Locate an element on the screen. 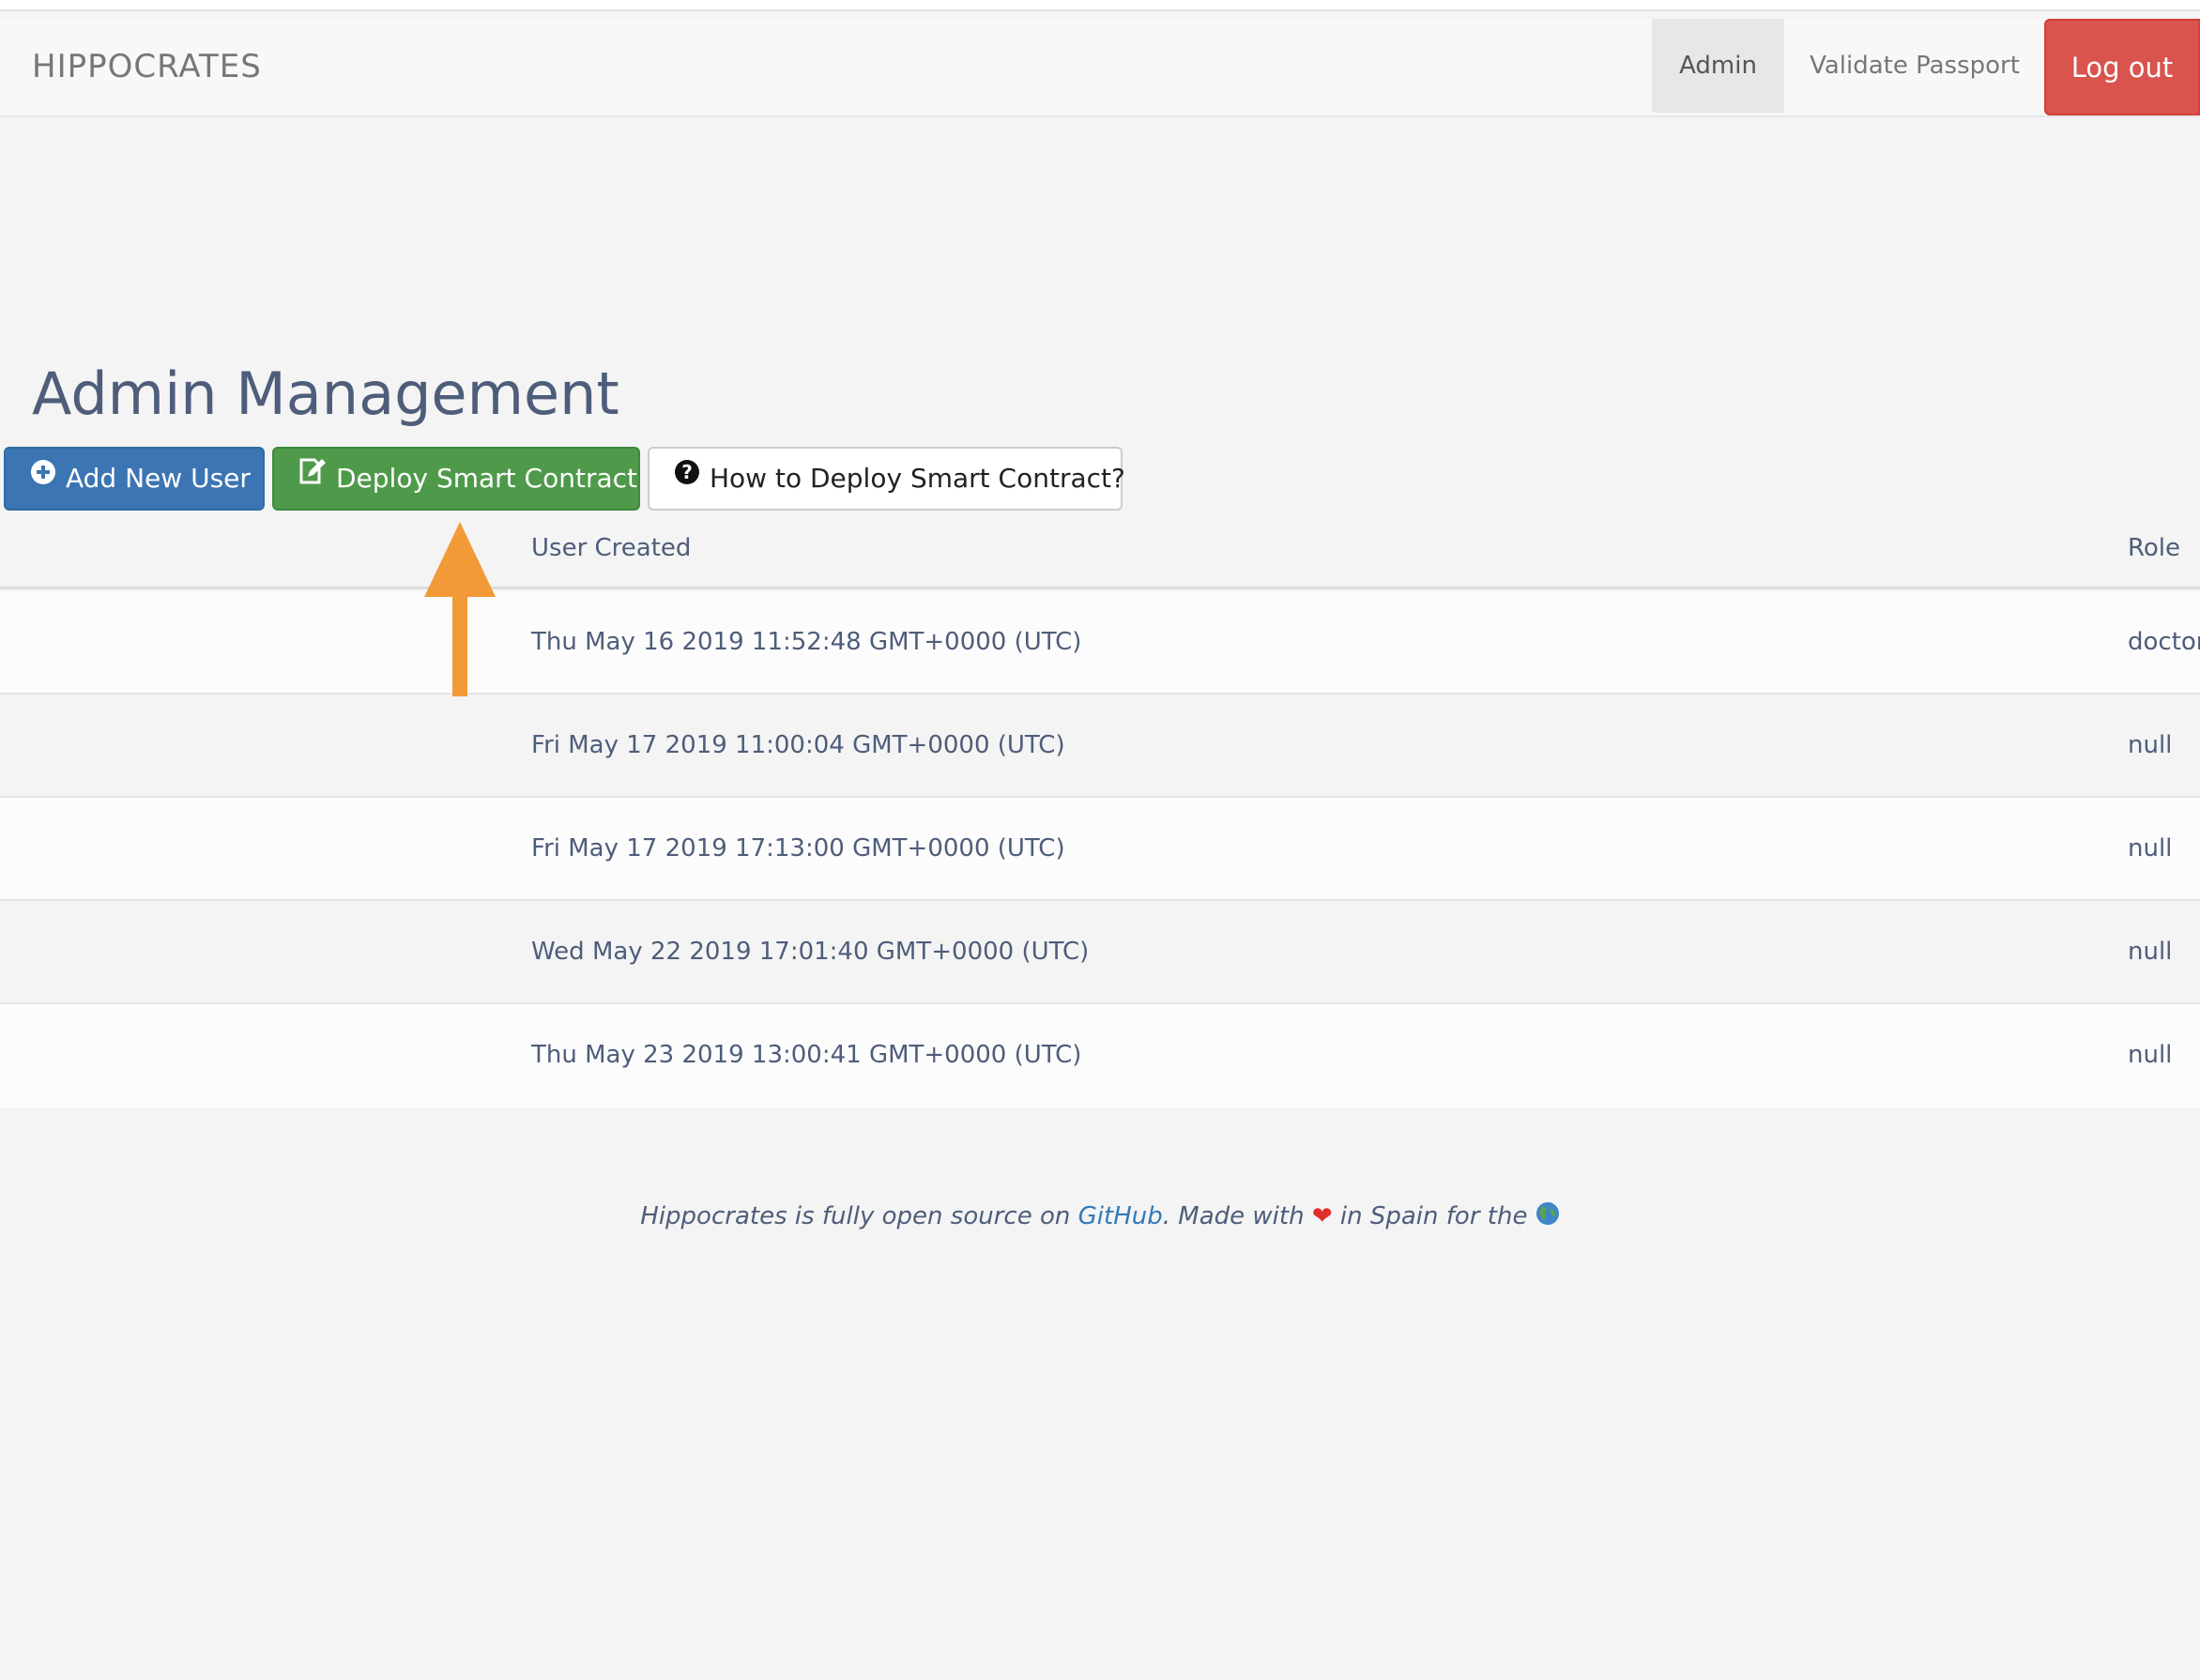 The height and width of the screenshot is (1680, 2200). nav-item-validate-passport: Validate Passport is located at coordinates (1914, 66).